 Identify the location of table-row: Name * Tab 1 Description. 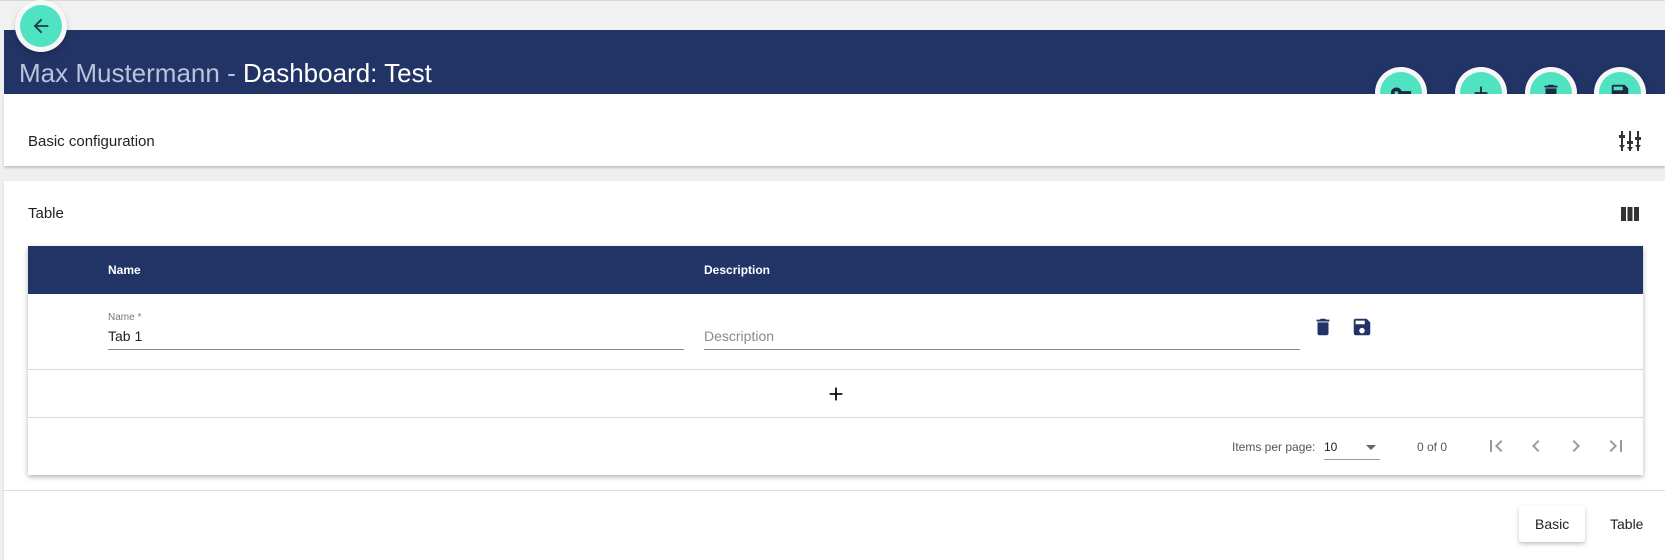
(835, 332).